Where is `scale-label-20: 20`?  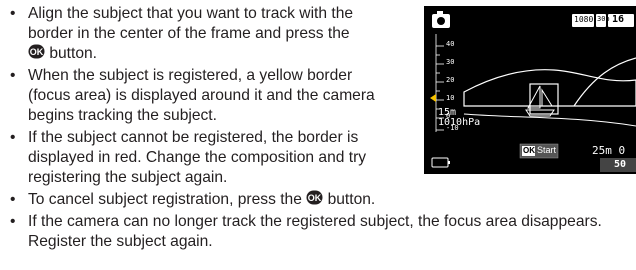
scale-label-20: 20 is located at coordinates (450, 80).